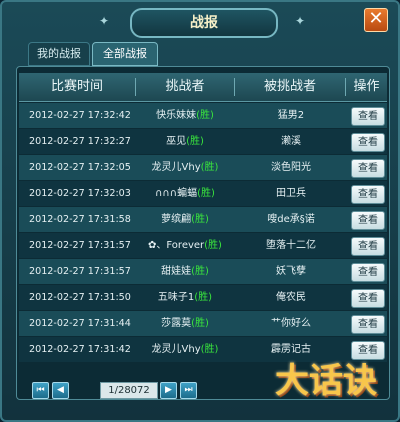 The height and width of the screenshot is (422, 400). I want to click on last-page-button: ⏭, so click(188, 390).